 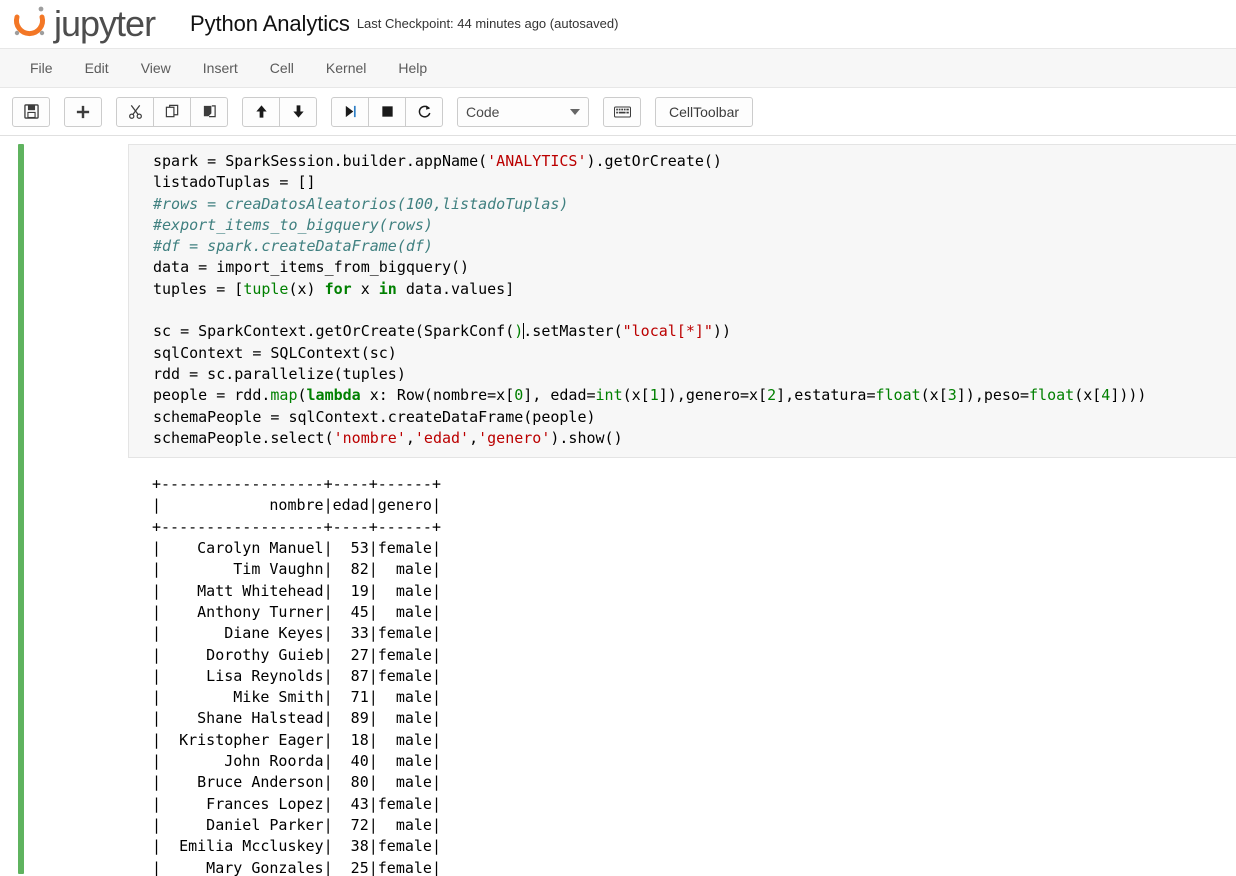 I want to click on copy-icon, so click(x=171, y=111).